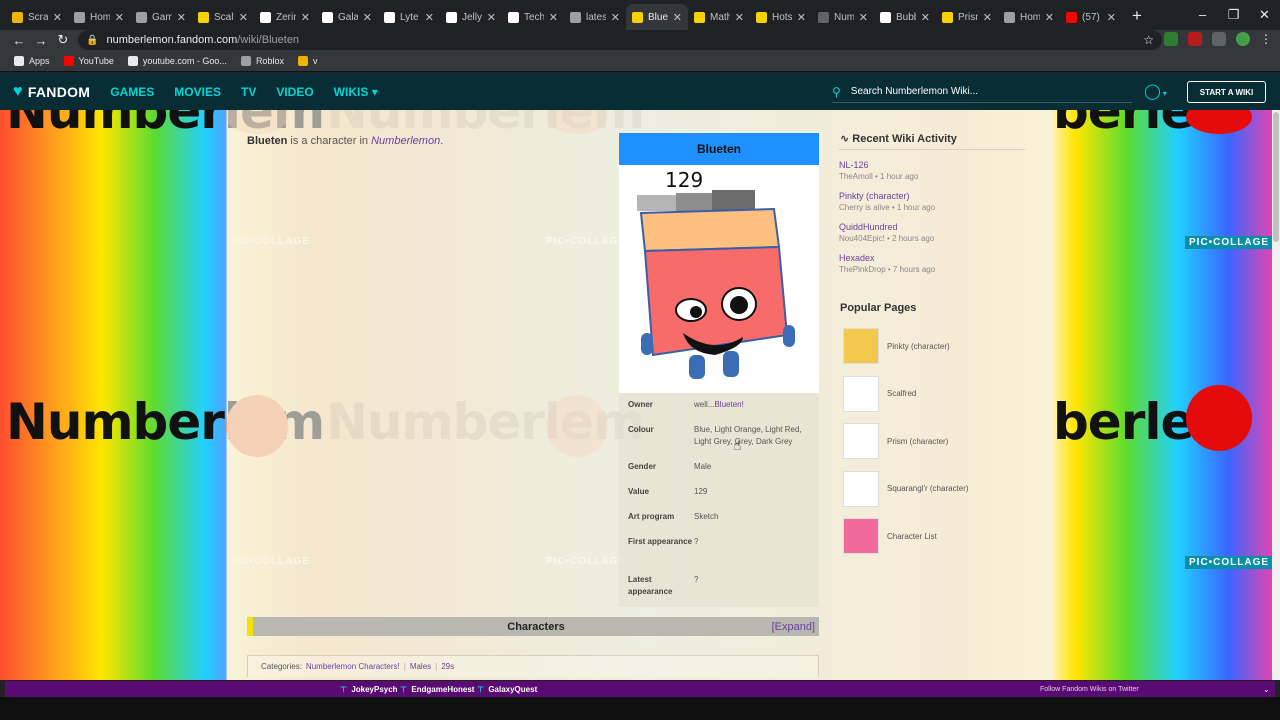 This screenshot has height=720, width=1280. Describe the element at coordinates (878, 308) in the screenshot. I see `popular-pages-title: Popular Pages` at that location.